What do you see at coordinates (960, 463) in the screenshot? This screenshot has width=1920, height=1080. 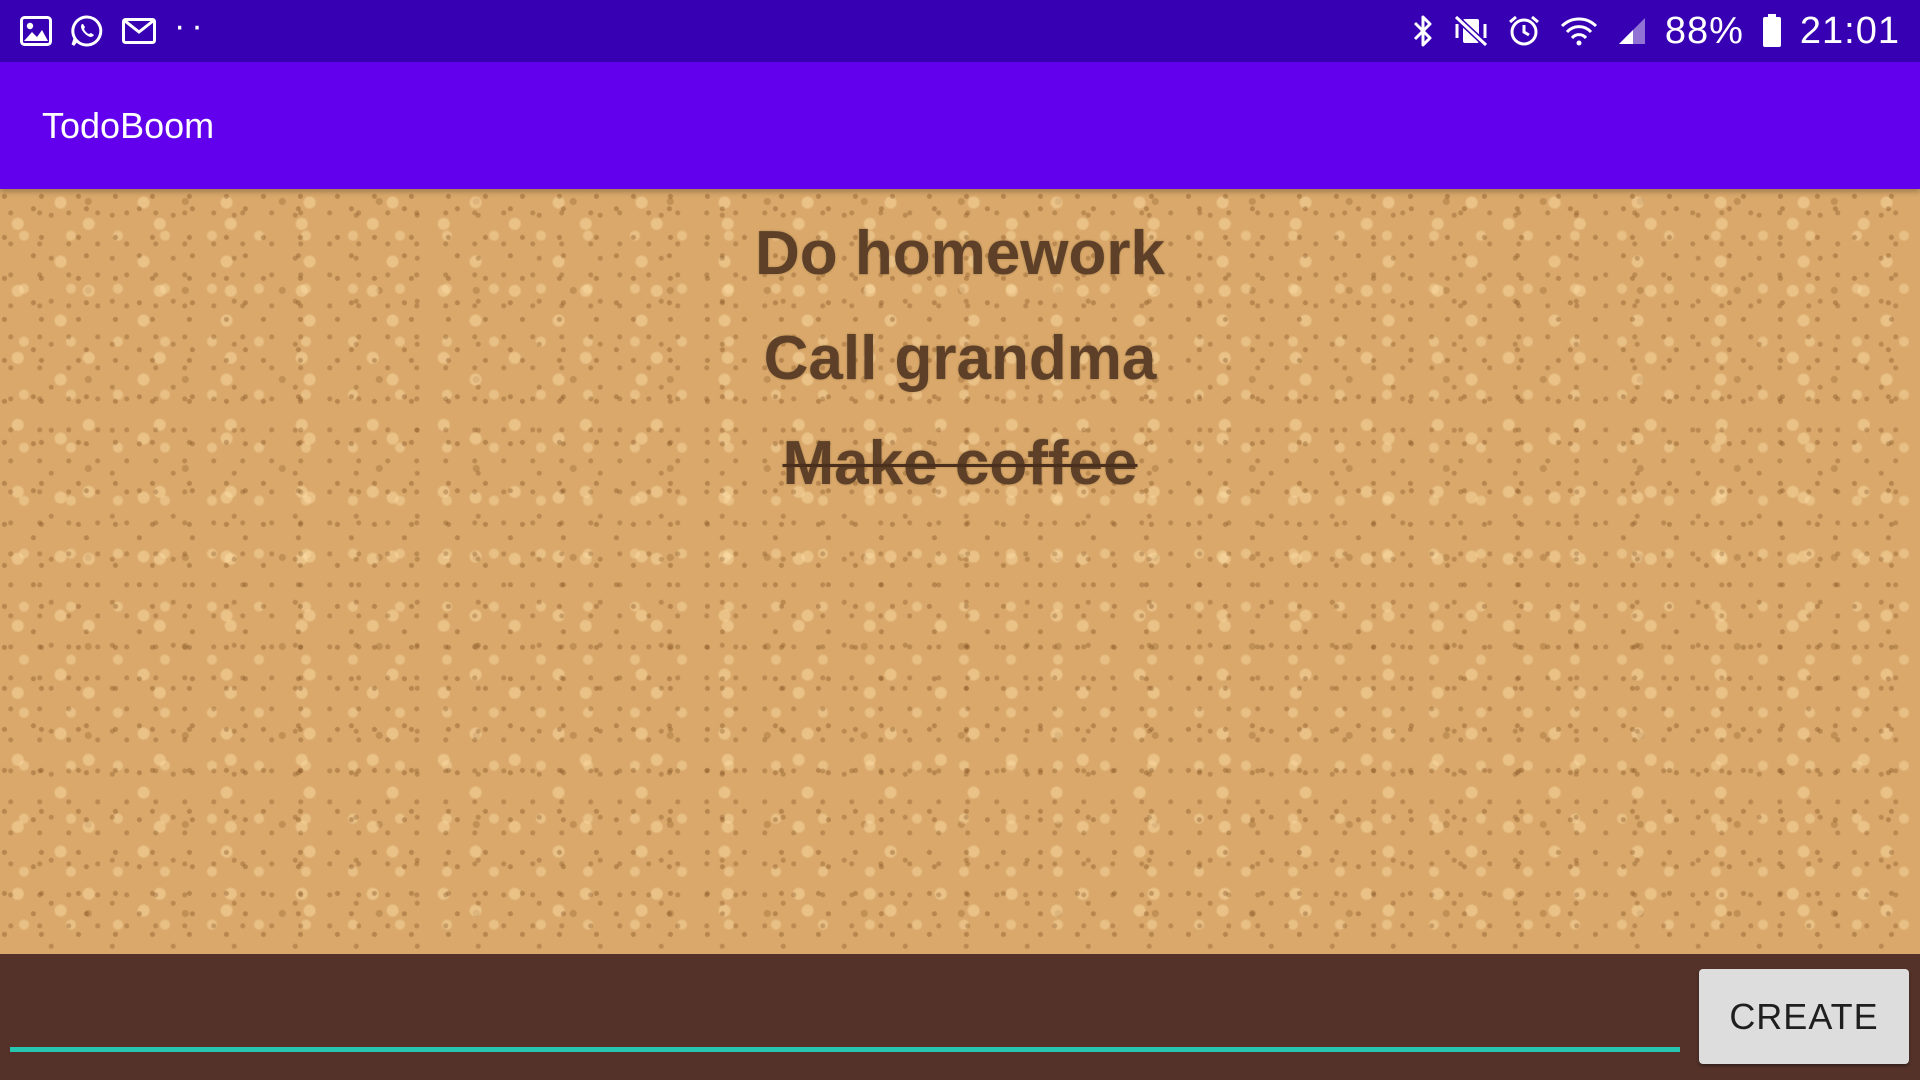 I see `todo-item: Make coffee` at bounding box center [960, 463].